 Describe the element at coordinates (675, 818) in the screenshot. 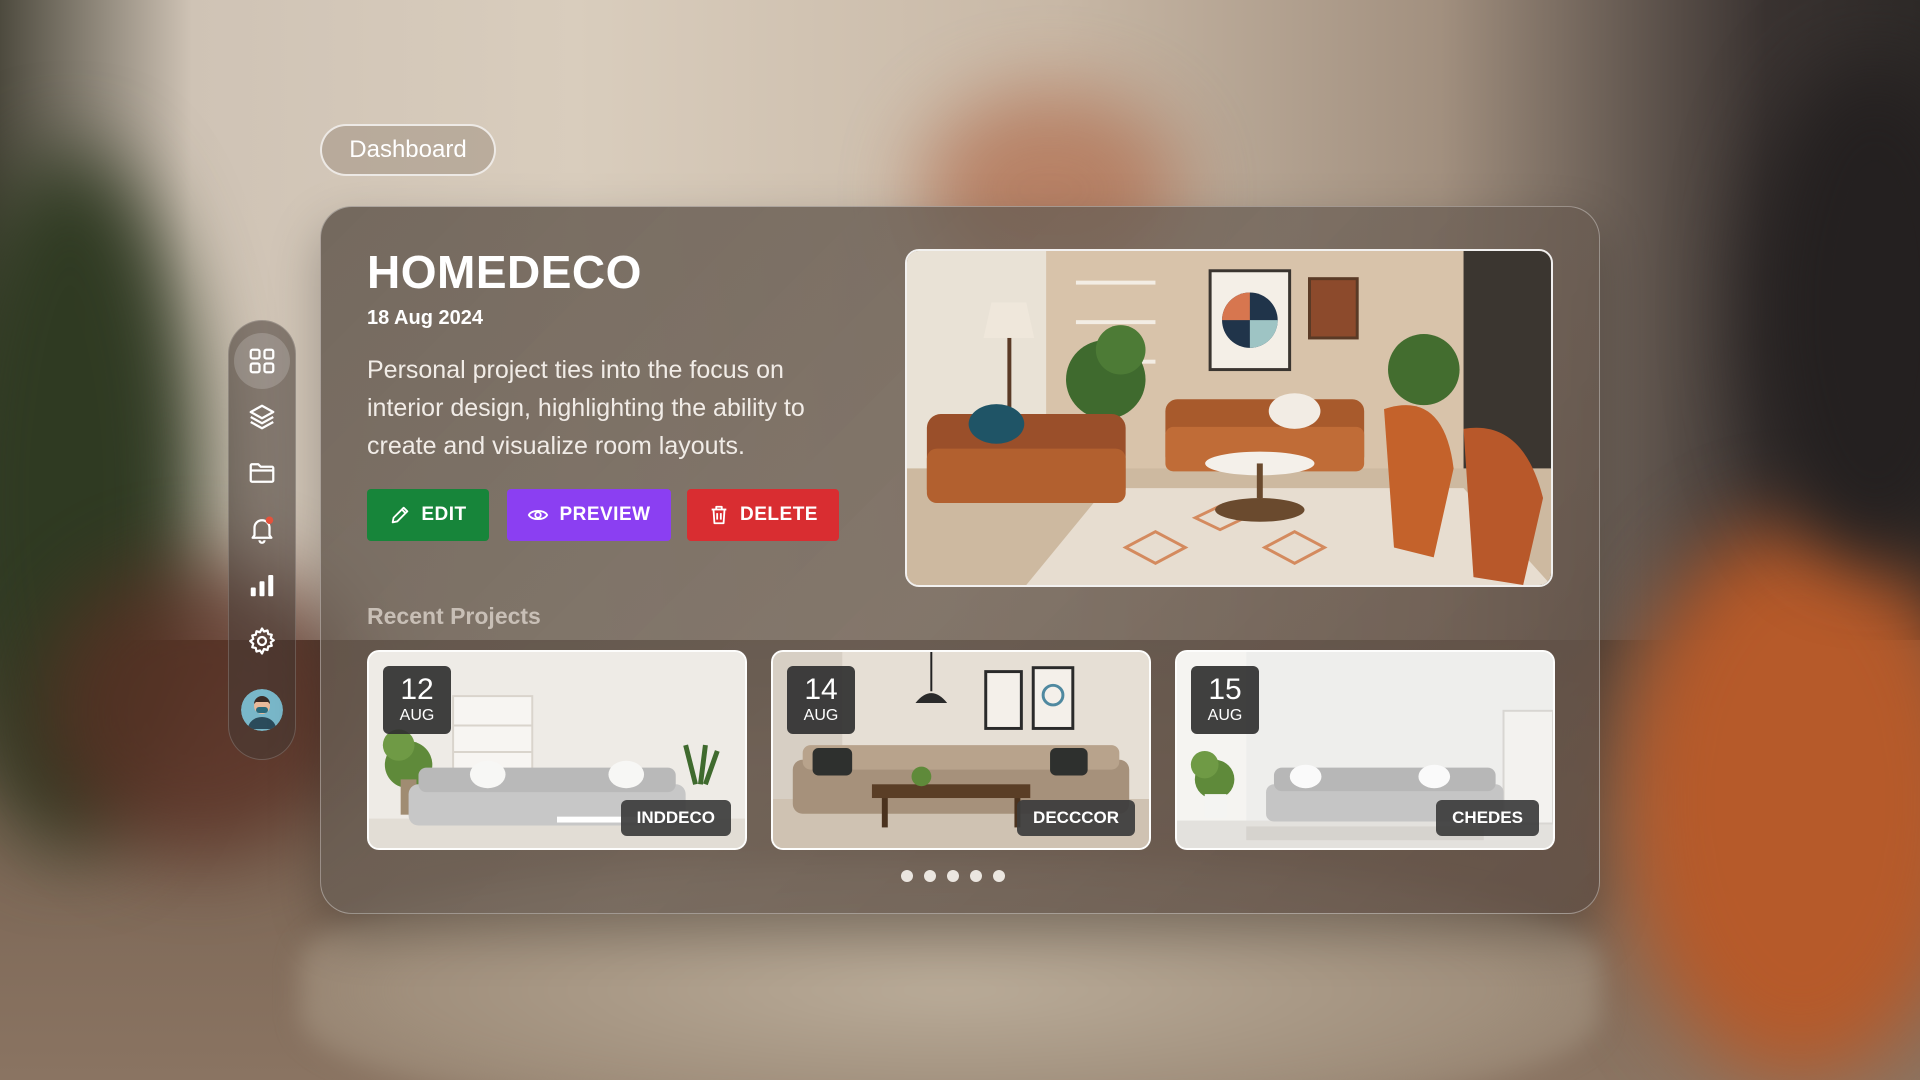

I see `project-name-label: INDDECO` at that location.